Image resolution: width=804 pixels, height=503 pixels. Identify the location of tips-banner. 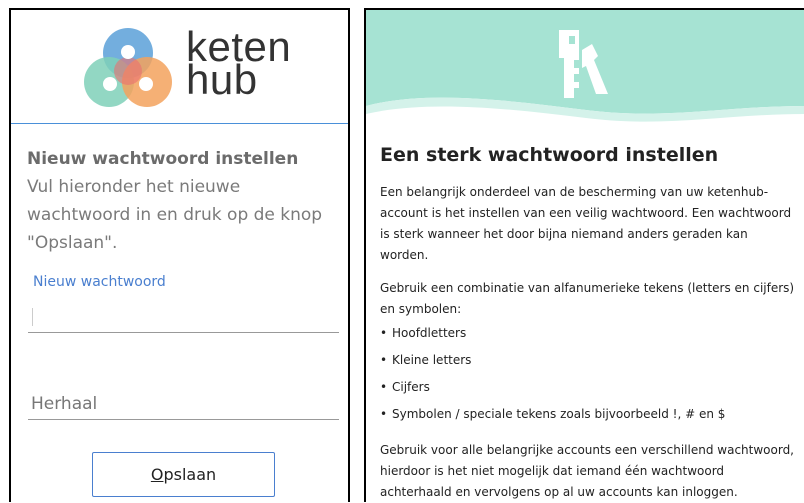
(585, 66).